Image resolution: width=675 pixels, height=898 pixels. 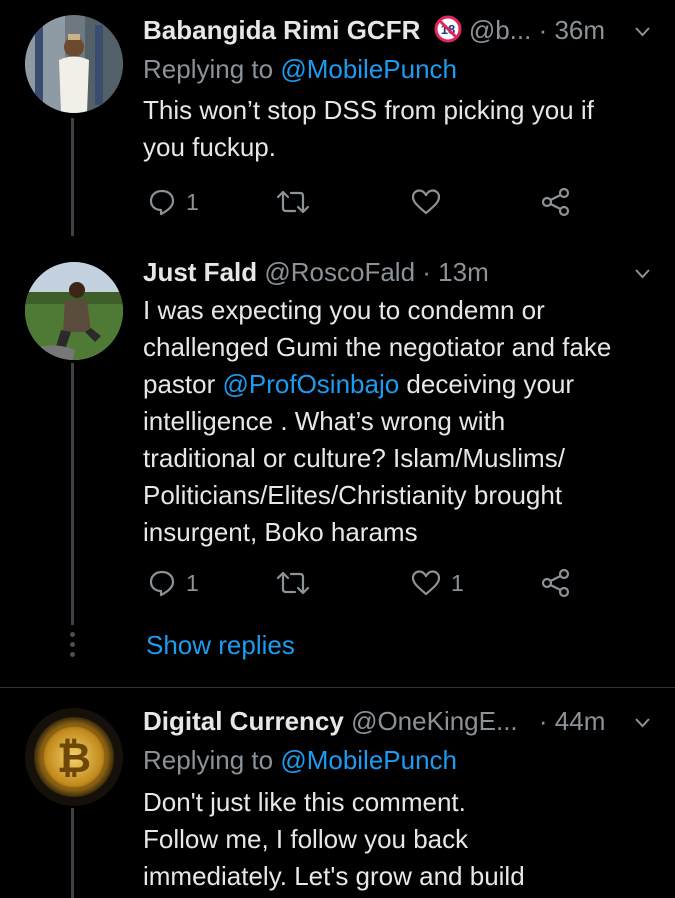 I want to click on tweet-header: Babangida Rimi GCFR 18 @b... · 36m, so click(x=399, y=32).